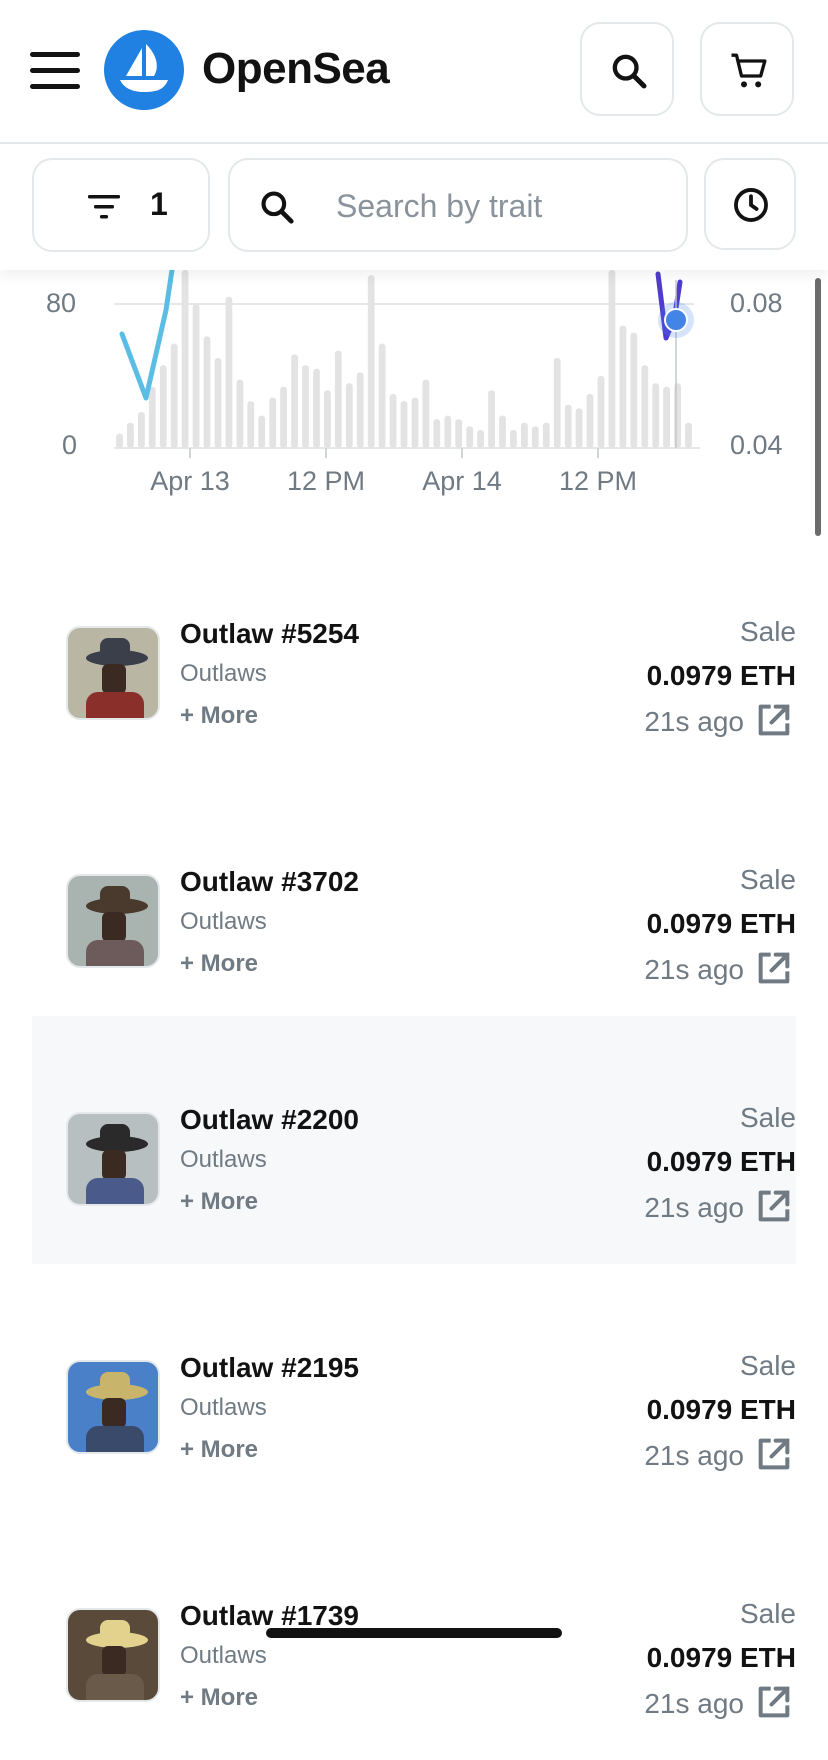 The width and height of the screenshot is (828, 1760). I want to click on item-name: Outlaw #5254, so click(269, 634).